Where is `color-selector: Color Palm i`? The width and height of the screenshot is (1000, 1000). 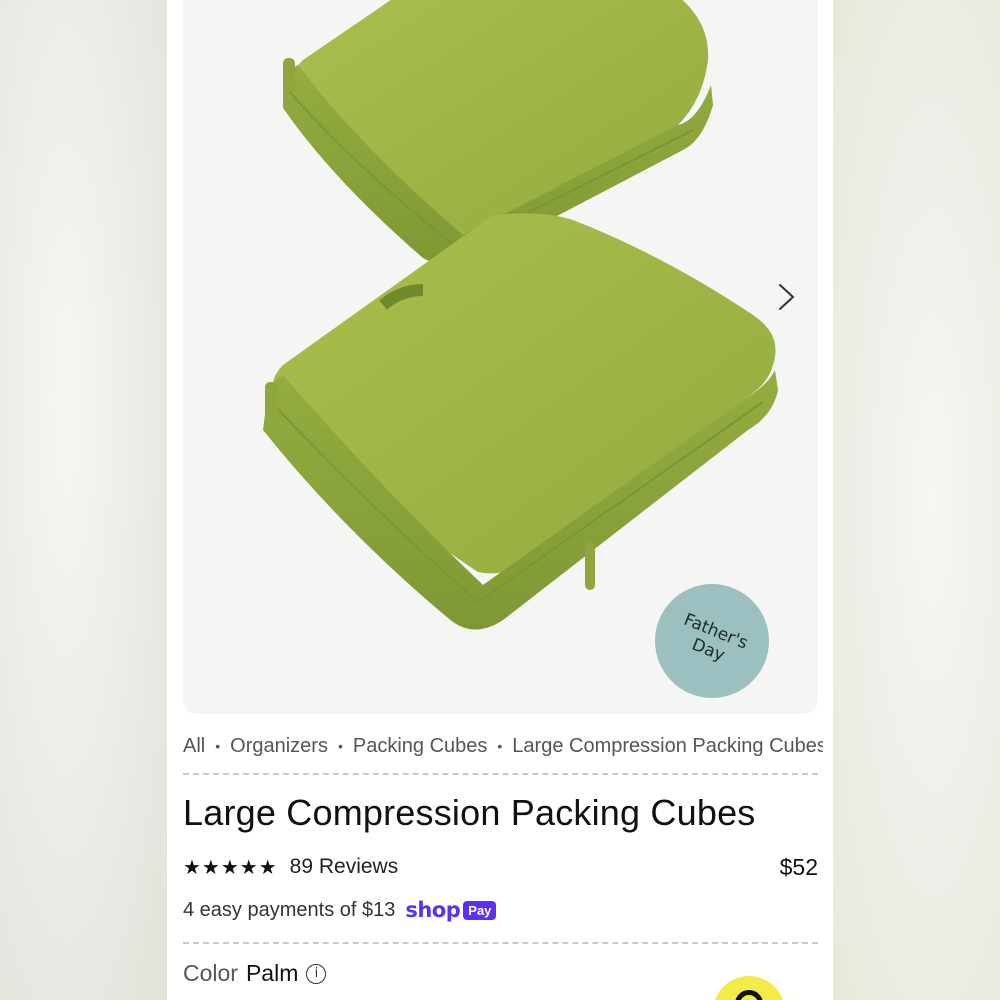 color-selector: Color Palm i is located at coordinates (255, 973).